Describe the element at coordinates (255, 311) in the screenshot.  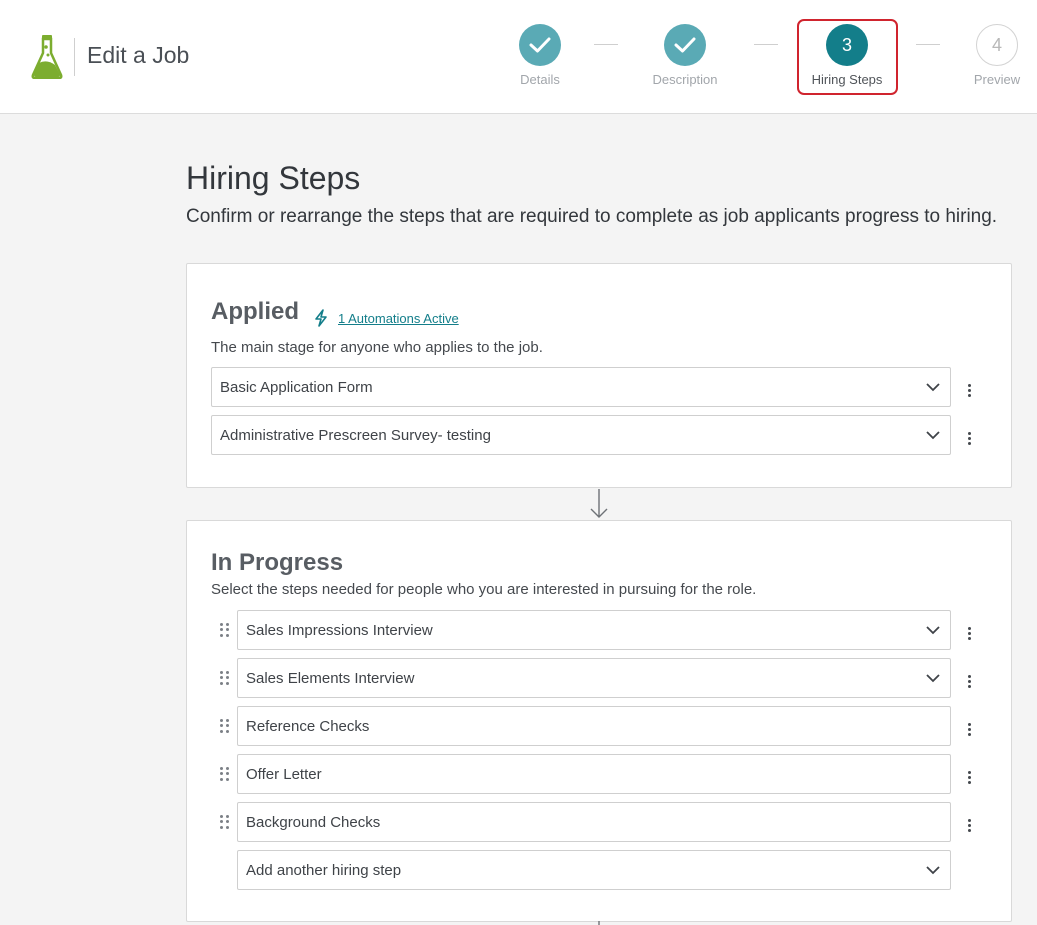
I see `applied-stage-title: Applied` at that location.